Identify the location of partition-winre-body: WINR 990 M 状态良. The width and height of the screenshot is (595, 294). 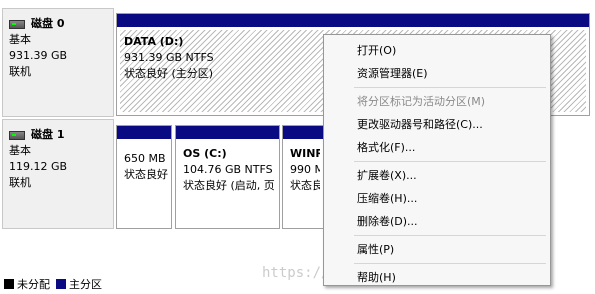
(303, 183).